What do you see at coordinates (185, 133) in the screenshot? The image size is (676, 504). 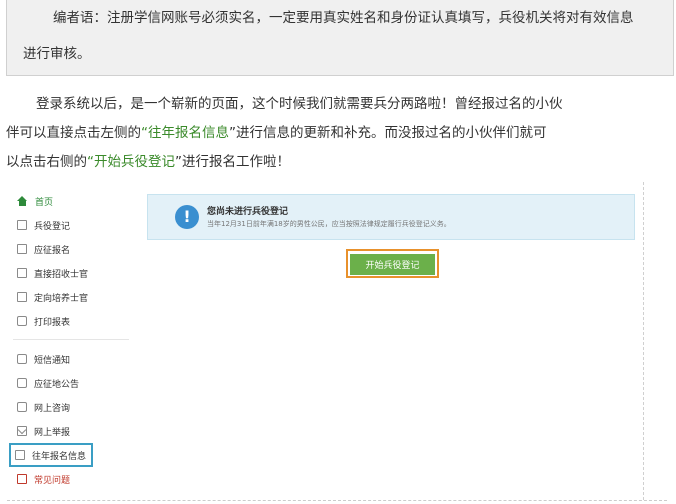 I see `highlight-previous-info: “往年报名信息` at bounding box center [185, 133].